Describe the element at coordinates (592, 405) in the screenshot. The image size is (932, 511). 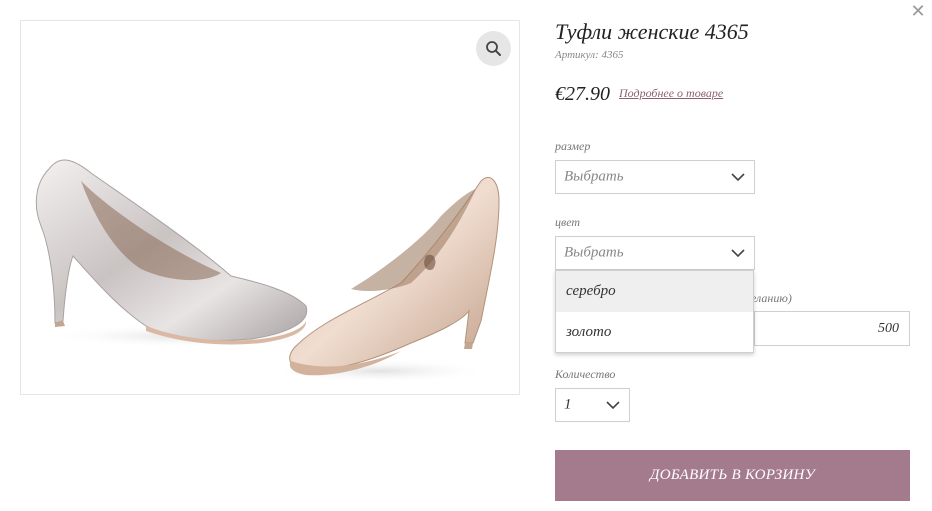
I see `quantity-select: 1` at that location.